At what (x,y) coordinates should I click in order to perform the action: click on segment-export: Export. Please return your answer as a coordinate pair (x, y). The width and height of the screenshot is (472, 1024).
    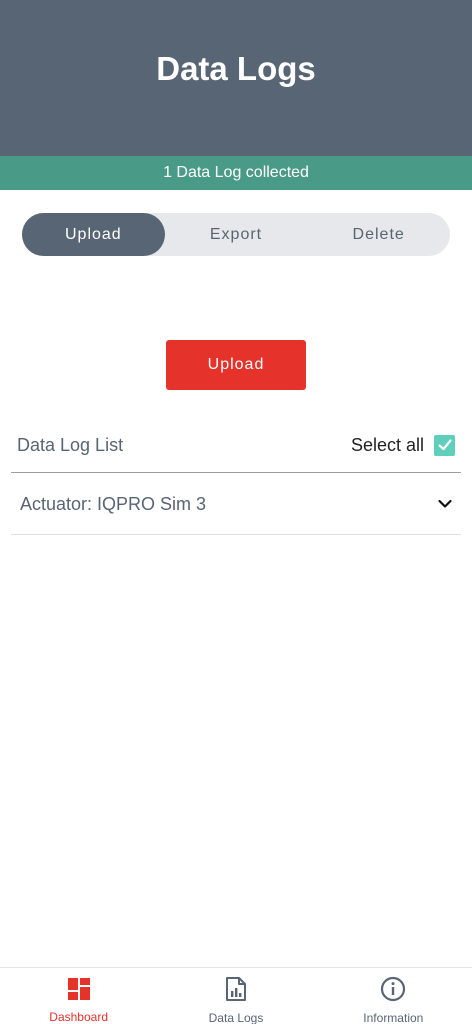
    Looking at the image, I should click on (236, 234).